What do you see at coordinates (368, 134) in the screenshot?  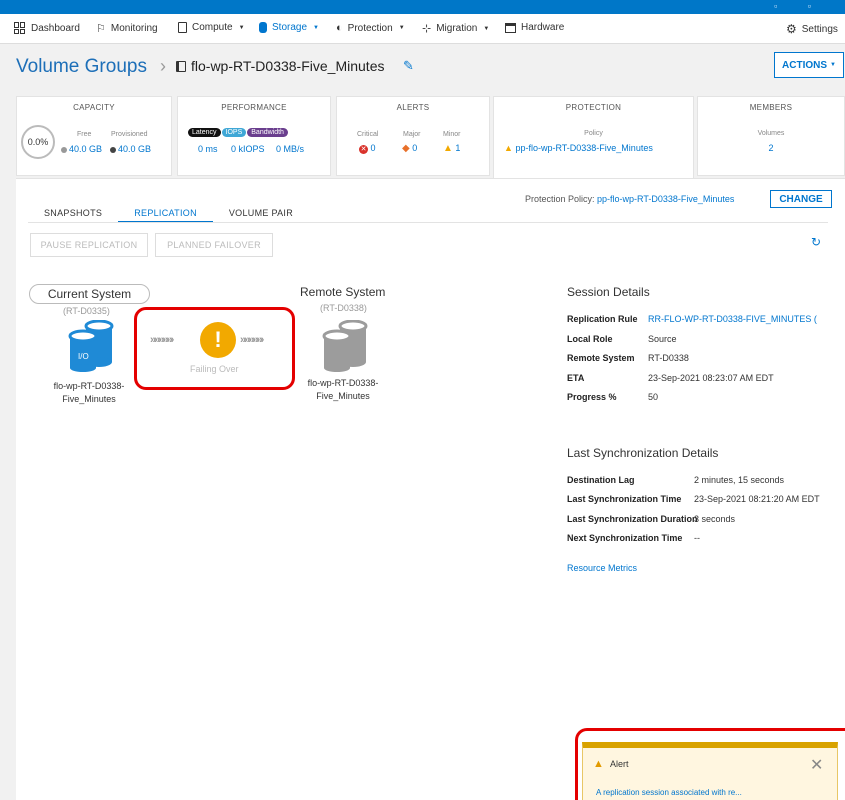 I see `critical-label: Critical` at bounding box center [368, 134].